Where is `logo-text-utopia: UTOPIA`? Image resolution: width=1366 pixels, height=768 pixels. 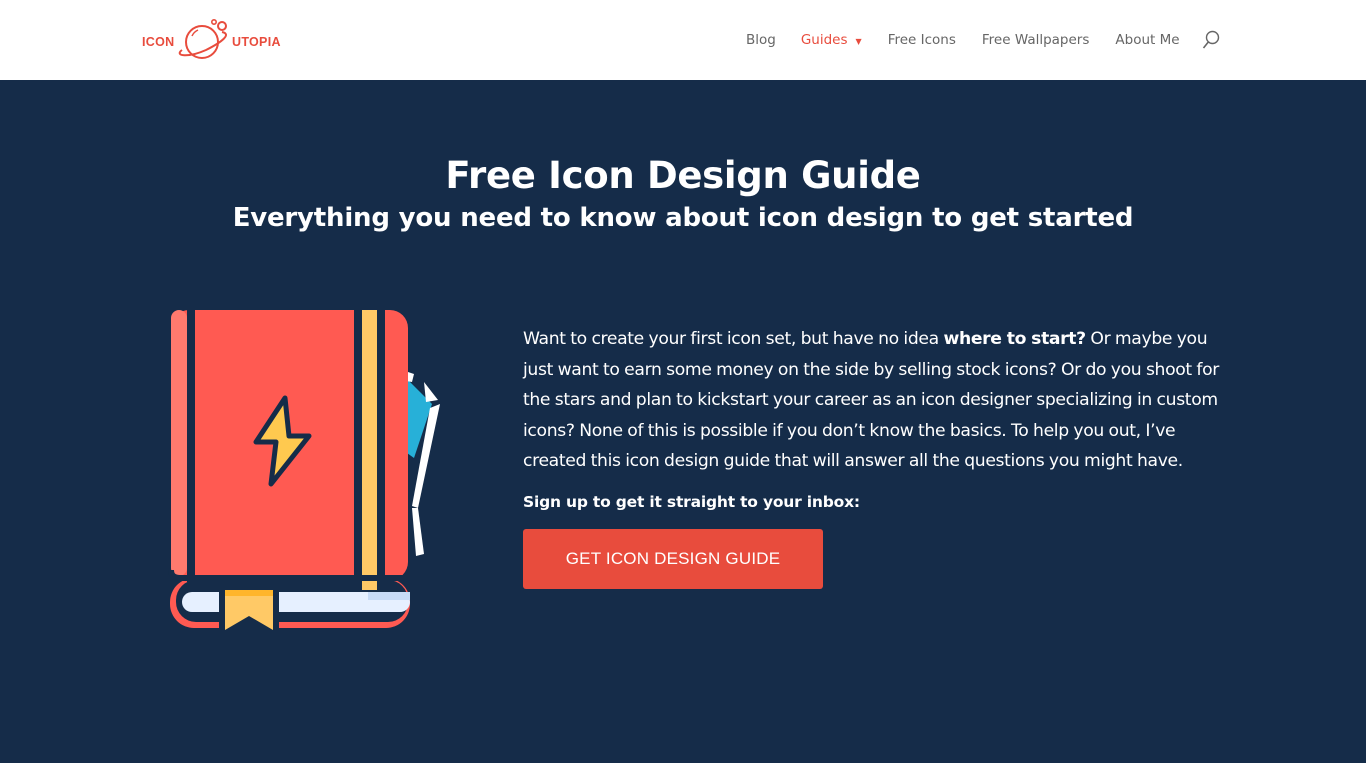 logo-text-utopia: UTOPIA is located at coordinates (256, 42).